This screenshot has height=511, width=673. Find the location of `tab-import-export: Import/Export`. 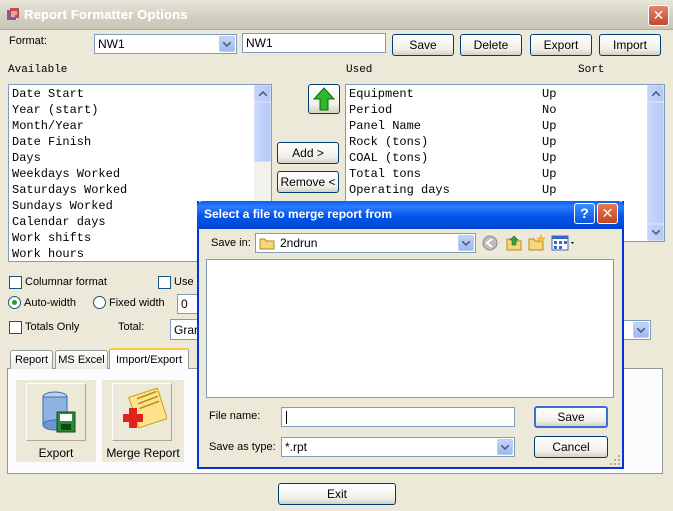

tab-import-export: Import/Export is located at coordinates (149, 358).